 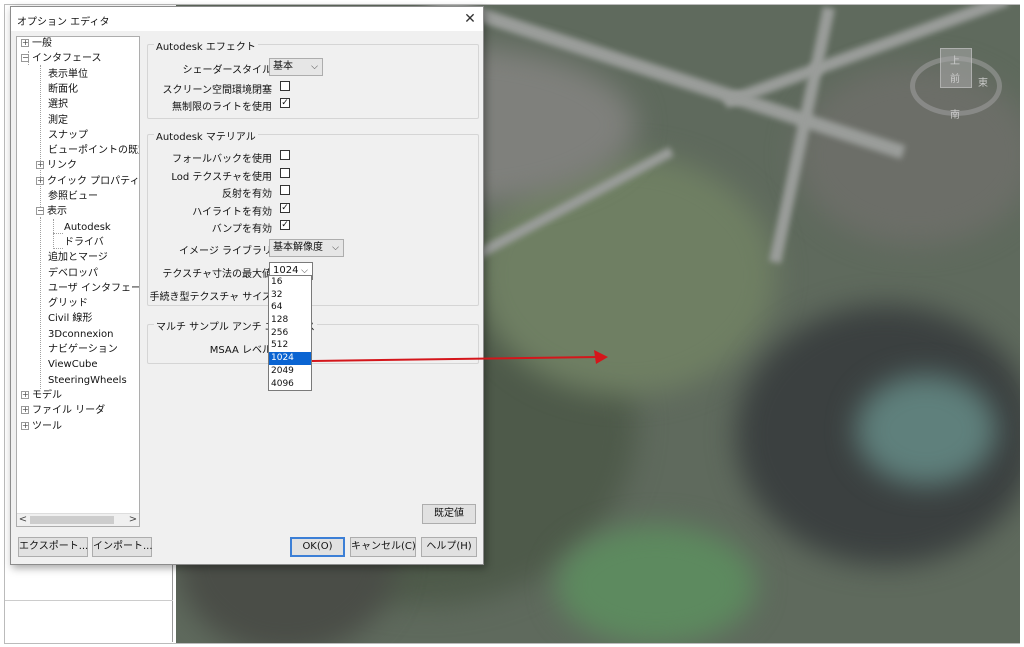 I want to click on msaa-group: マルチ サンプル アンチ エイリアス, so click(x=313, y=341).